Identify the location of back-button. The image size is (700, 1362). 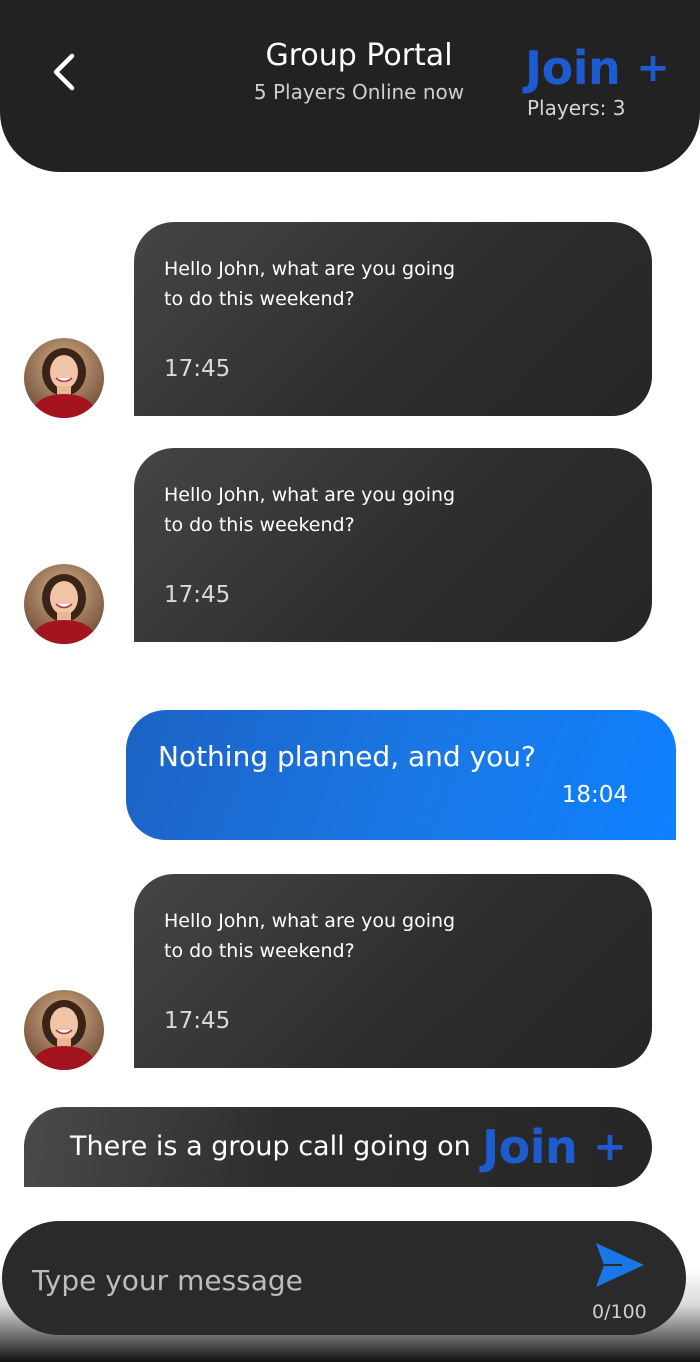
(64, 72).